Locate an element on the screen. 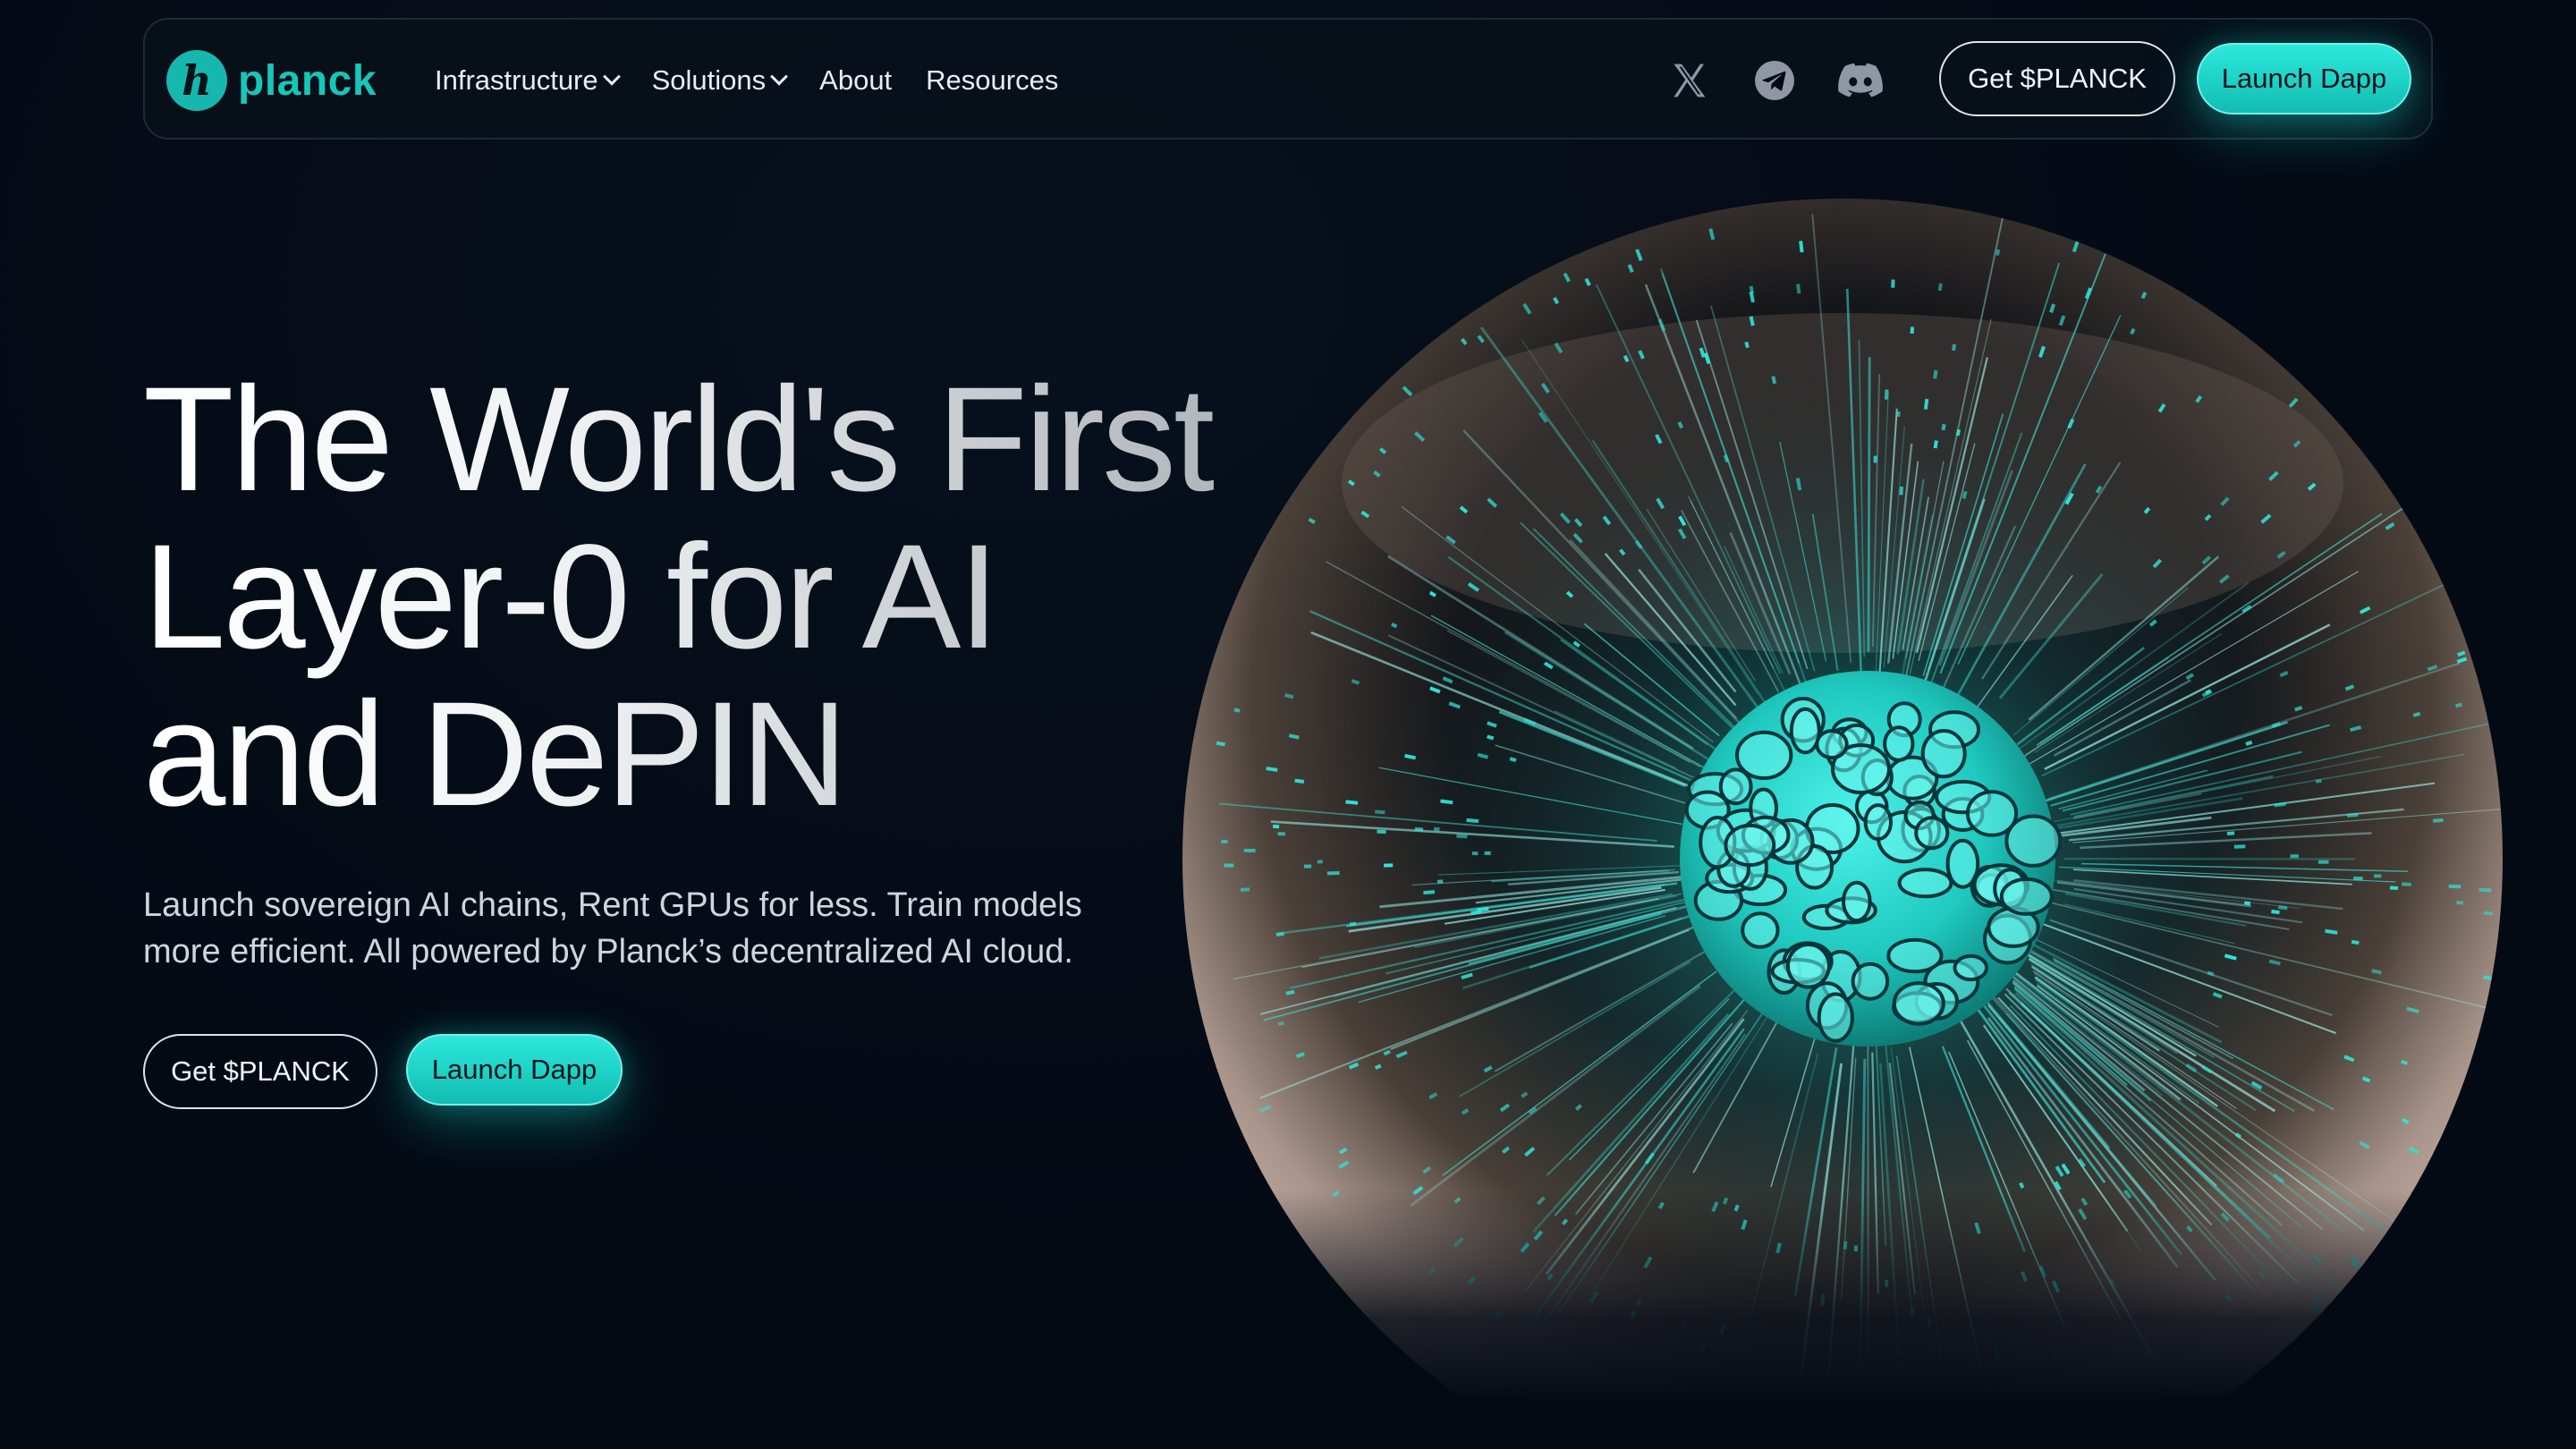 Image resolution: width=2576 pixels, height=1449 pixels. nav-item-label: Solutions is located at coordinates (709, 80).